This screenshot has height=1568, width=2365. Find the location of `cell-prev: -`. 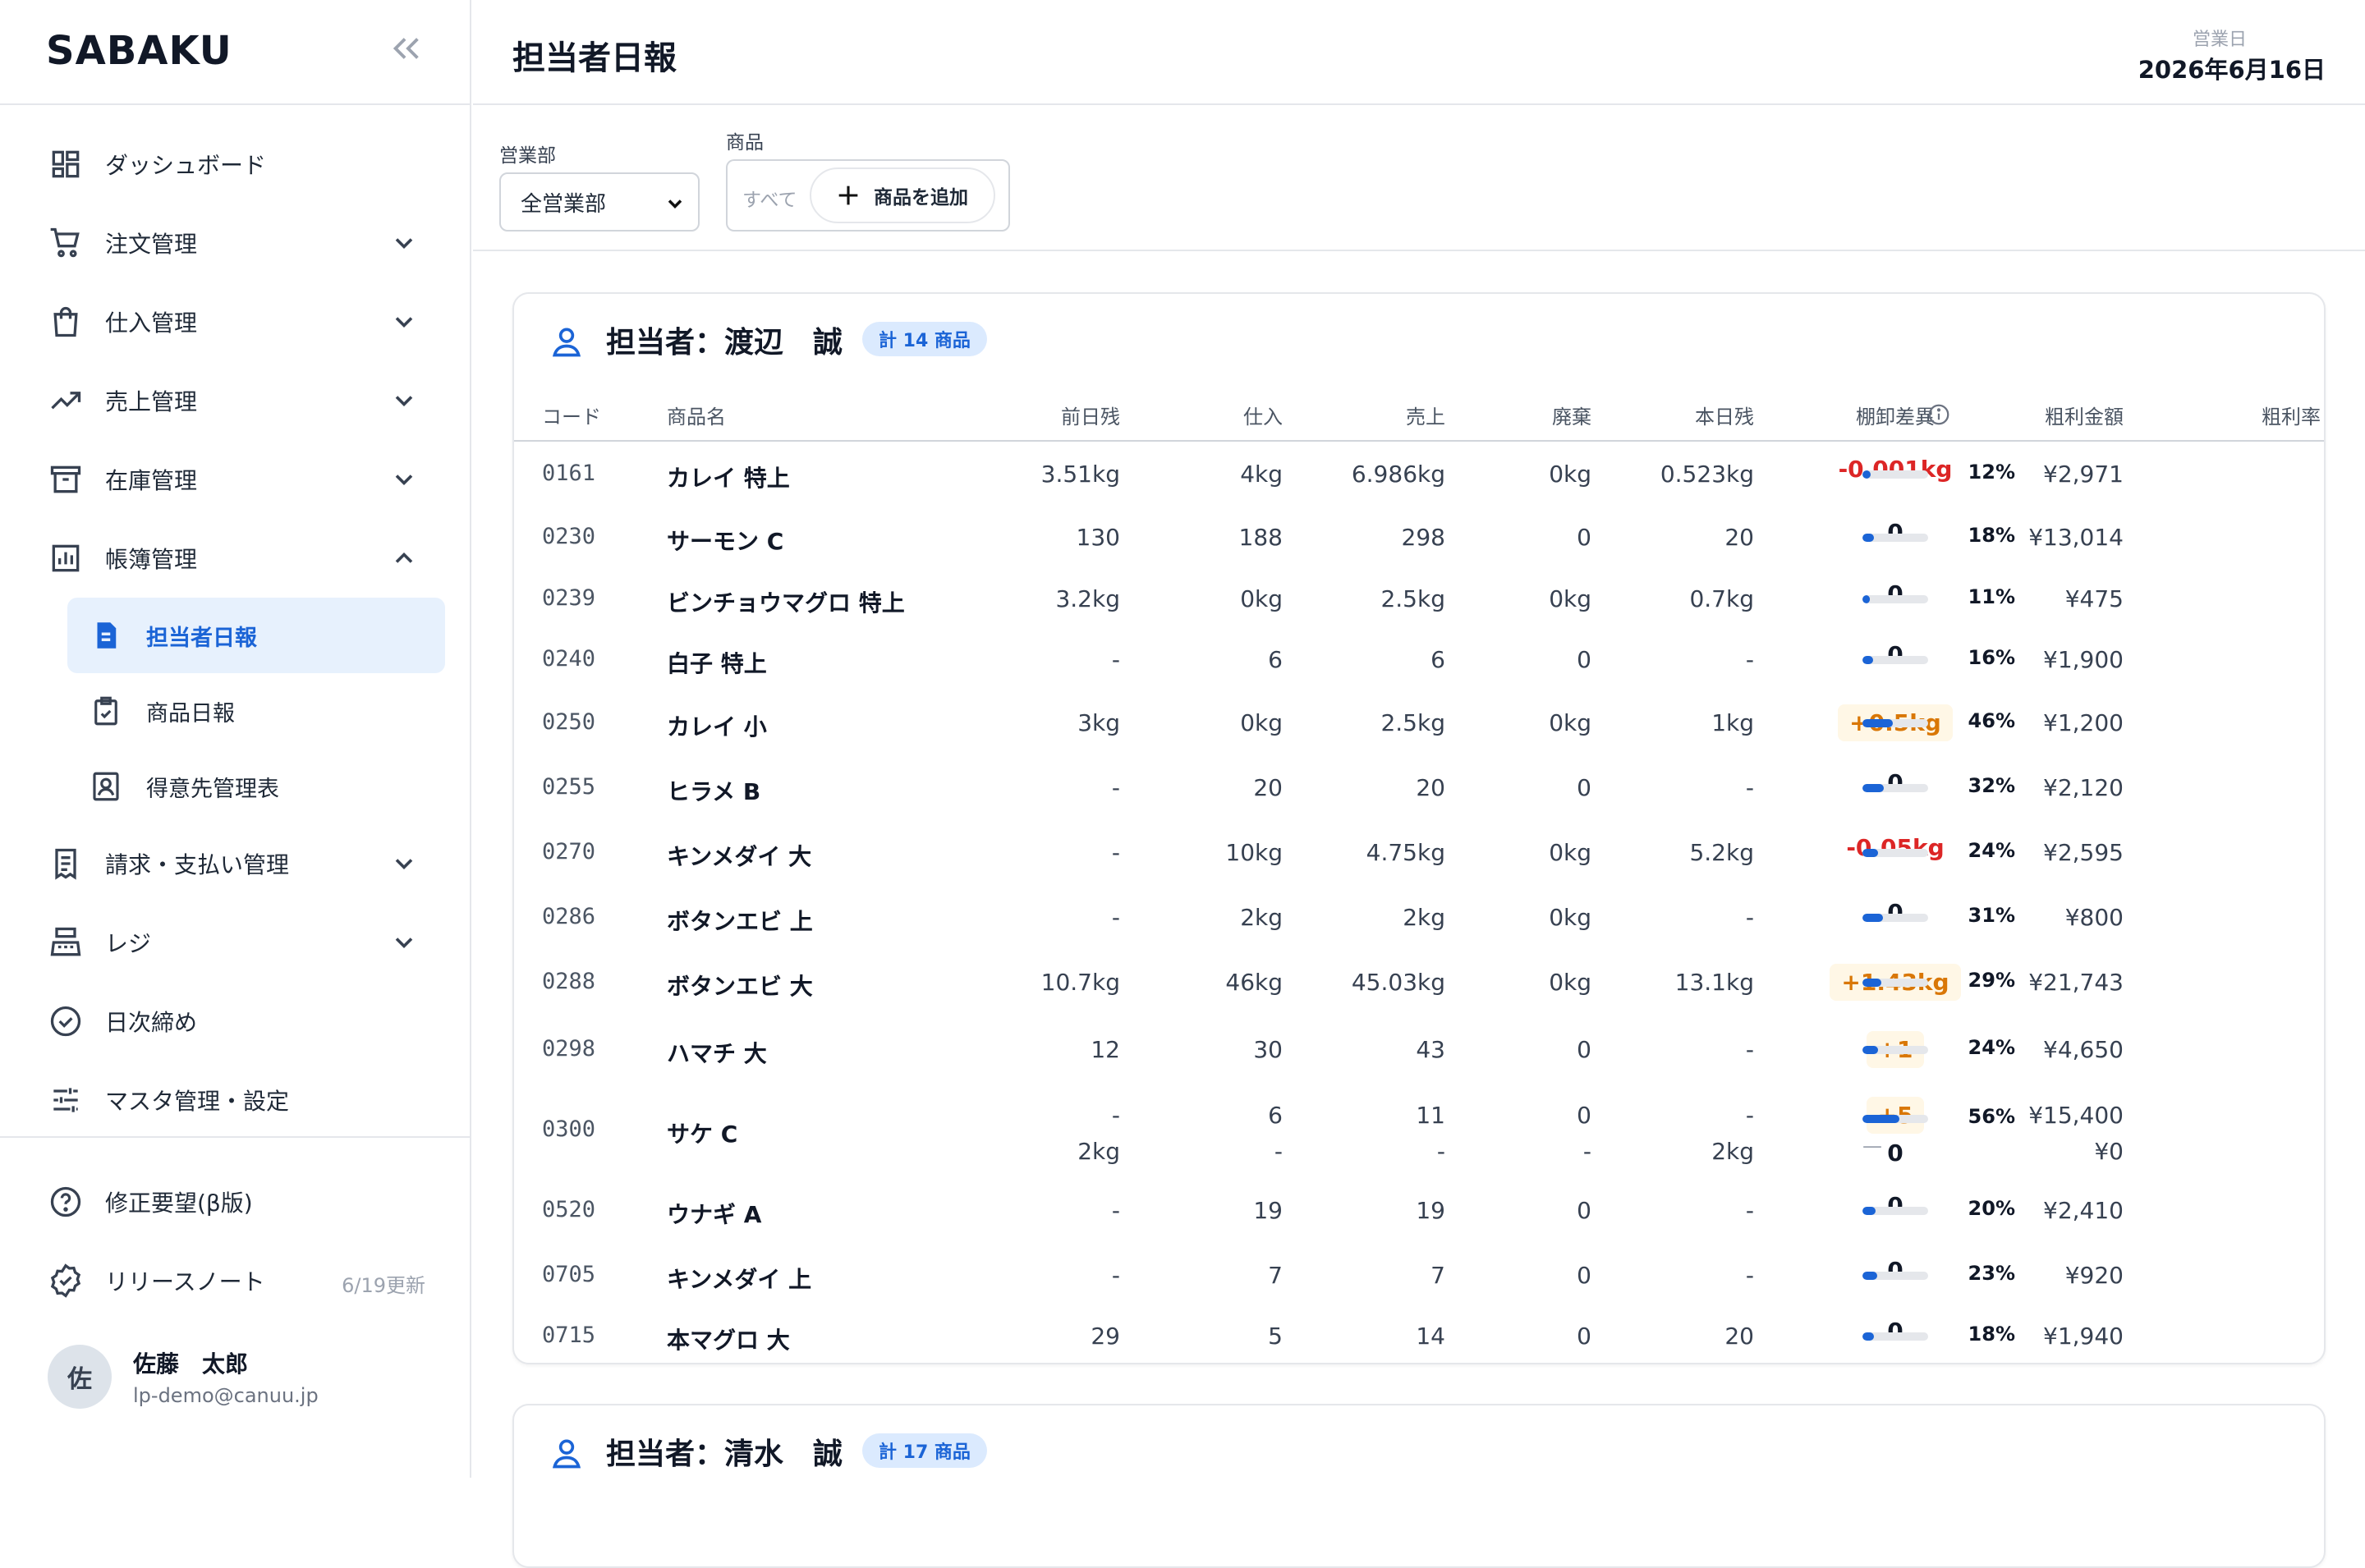

cell-prev: - is located at coordinates (1116, 787).